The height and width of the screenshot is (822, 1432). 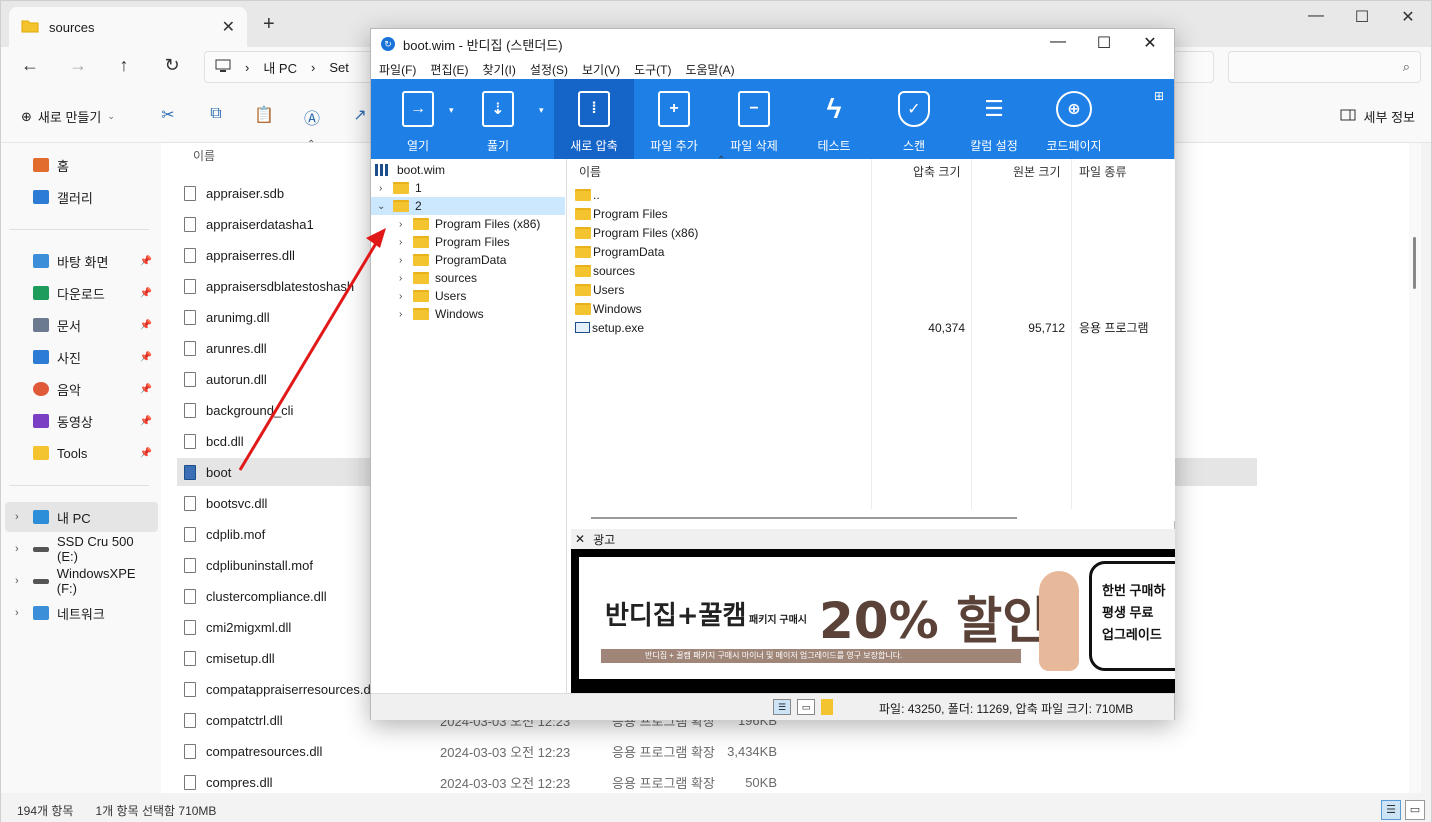 I want to click on menu-find: 찾기(I), so click(x=498, y=69).